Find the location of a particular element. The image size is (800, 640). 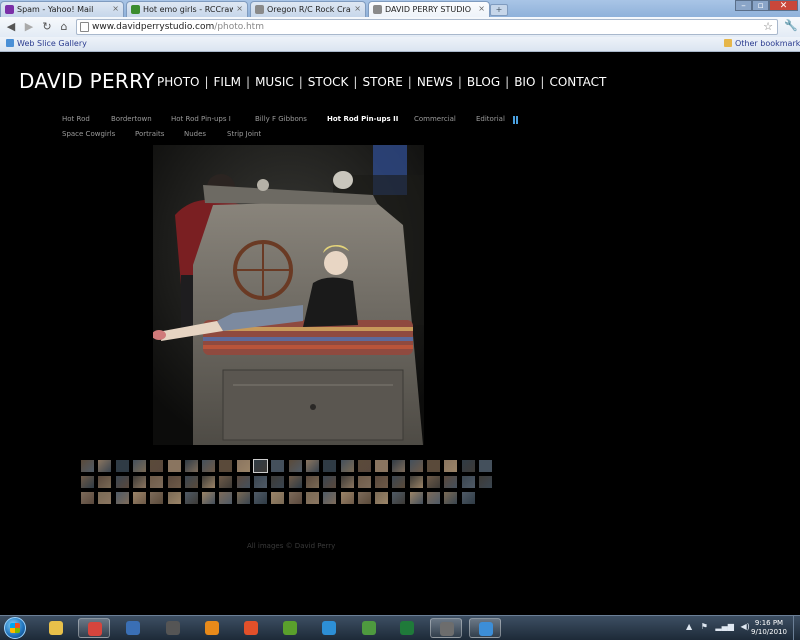

clock: 9:16 PM 9/10/2010 is located at coordinates (769, 628).